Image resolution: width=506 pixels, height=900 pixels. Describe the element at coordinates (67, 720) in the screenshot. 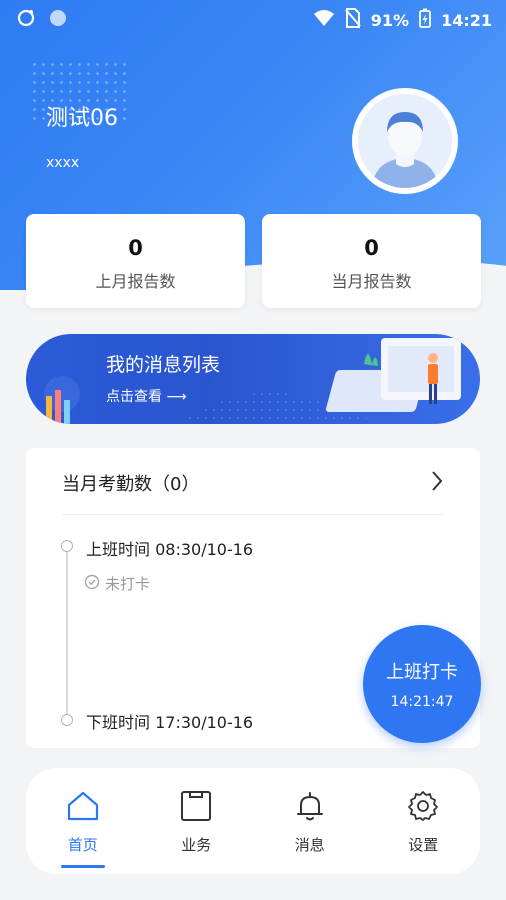

I see `clock-out-dot` at that location.